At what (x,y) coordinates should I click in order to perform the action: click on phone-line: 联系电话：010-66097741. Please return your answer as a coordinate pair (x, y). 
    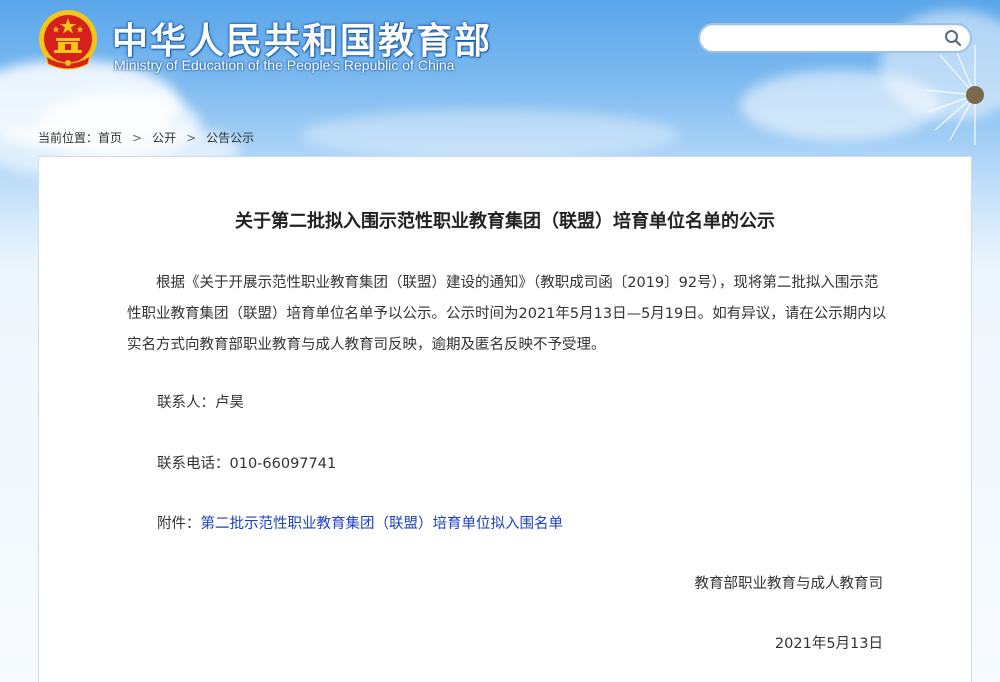
    Looking at the image, I should click on (246, 462).